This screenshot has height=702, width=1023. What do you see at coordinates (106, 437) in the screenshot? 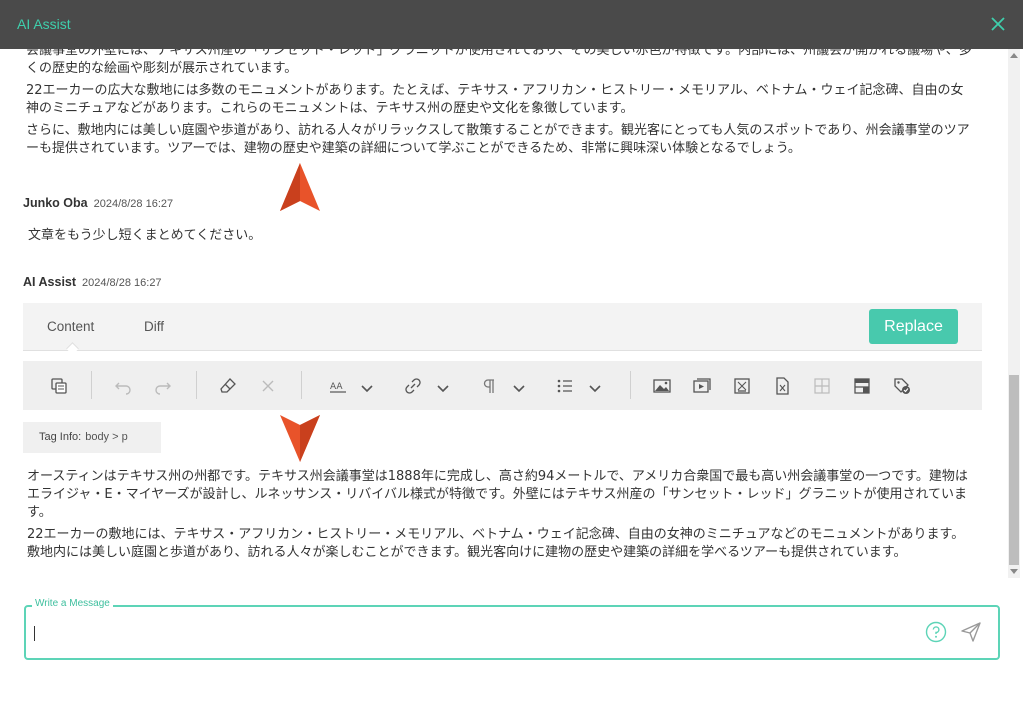
I see `tag-info-path: body > p` at bounding box center [106, 437].